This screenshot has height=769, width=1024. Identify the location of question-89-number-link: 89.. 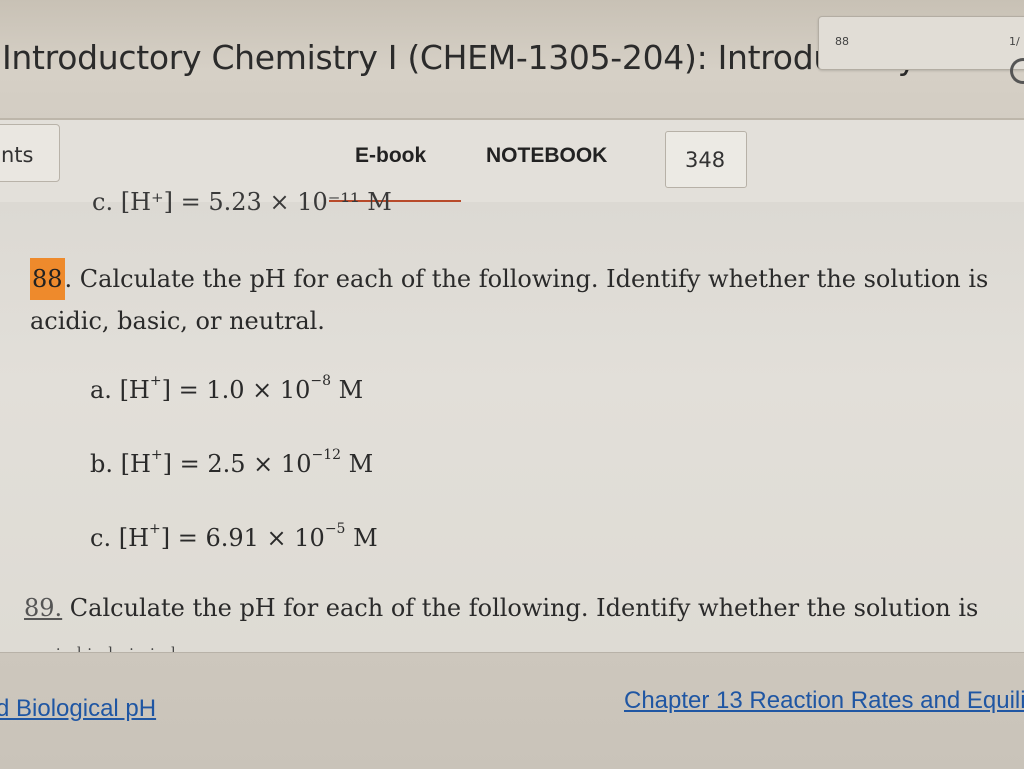
(43, 608).